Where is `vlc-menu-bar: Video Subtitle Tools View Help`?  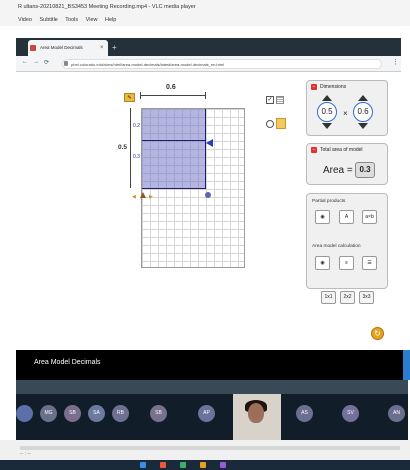 vlc-menu-bar: Video Subtitle Tools View Help is located at coordinates (205, 20).